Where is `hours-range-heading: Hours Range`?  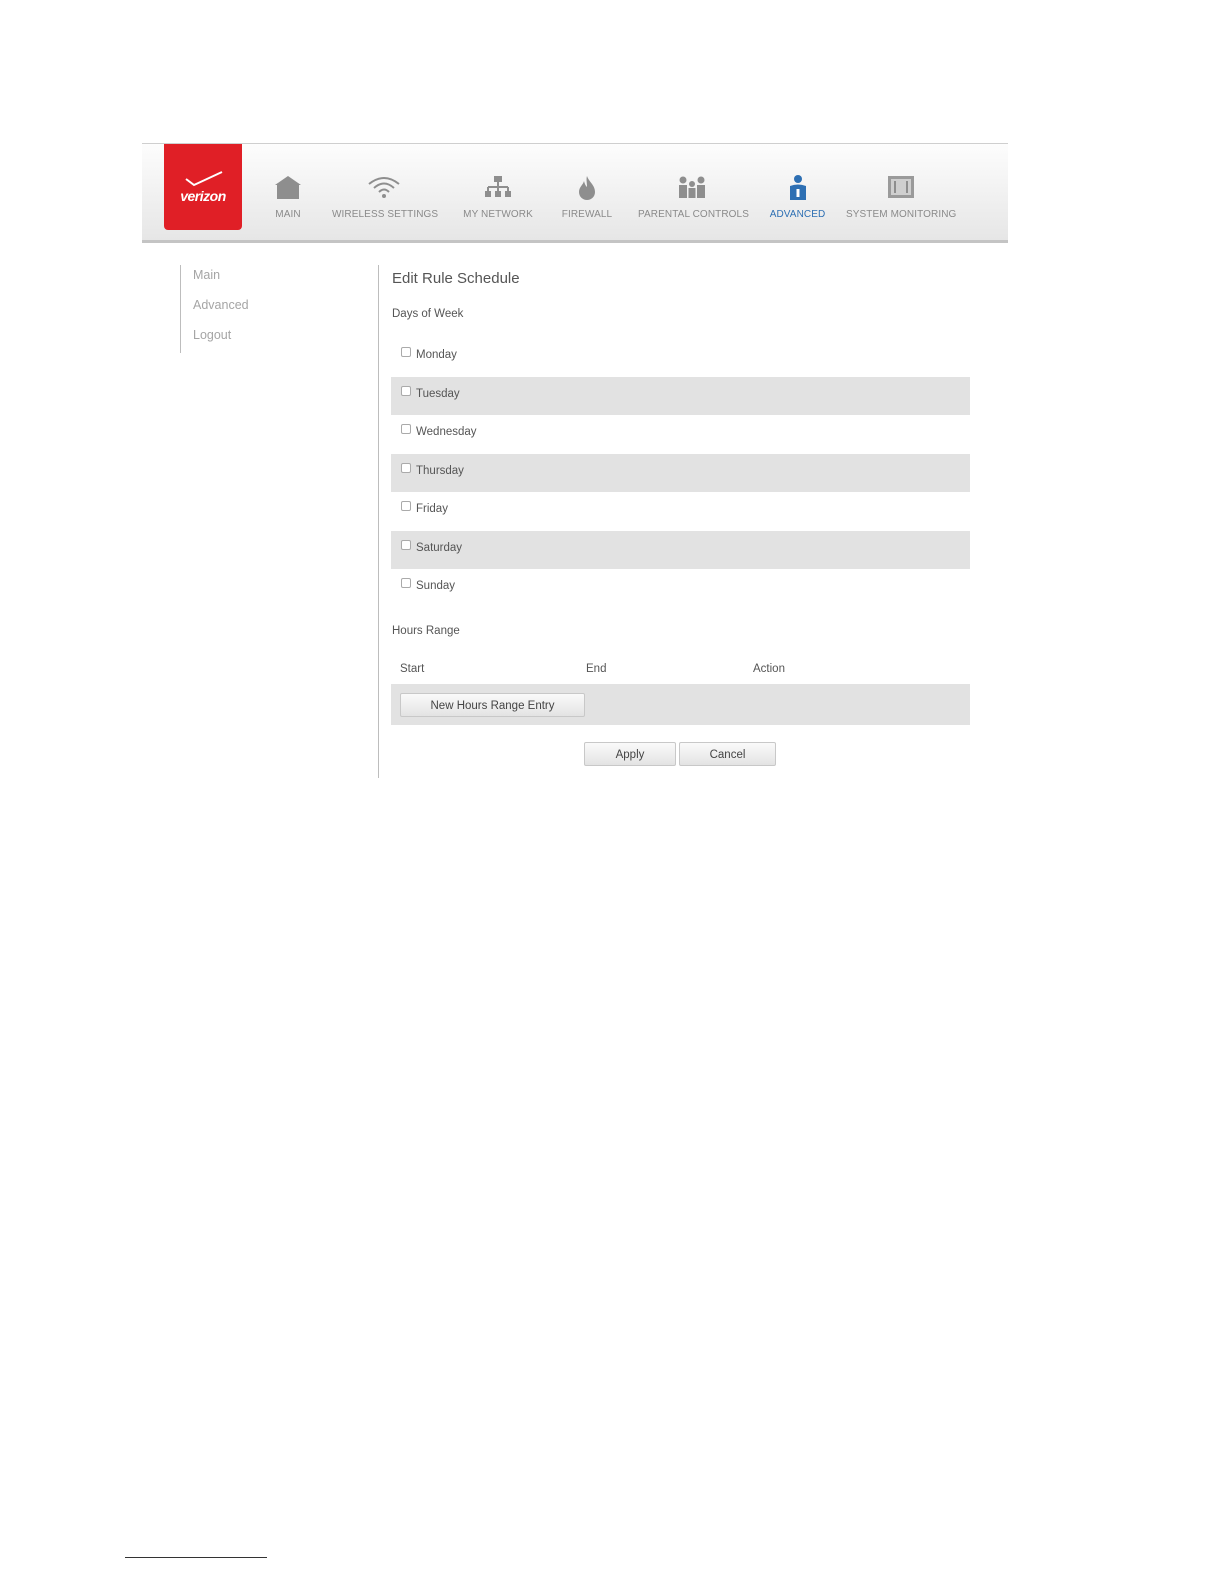
hours-range-heading: Hours Range is located at coordinates (426, 631).